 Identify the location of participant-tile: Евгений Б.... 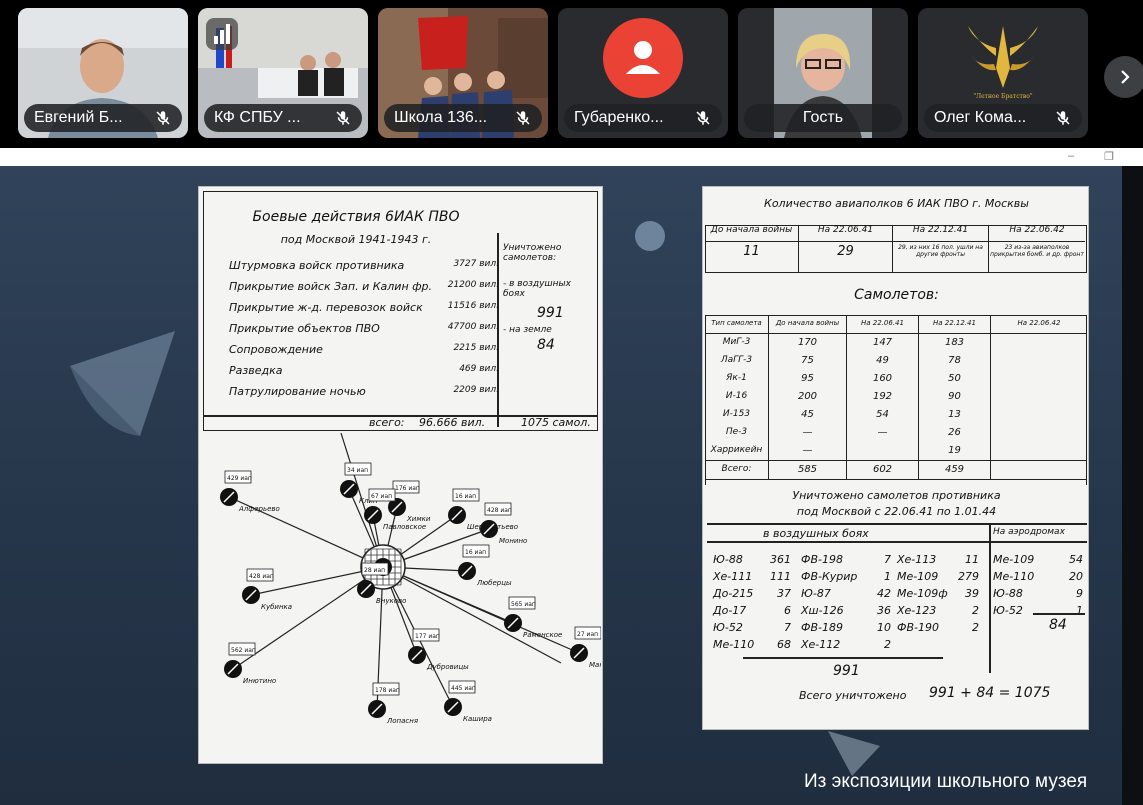
(103, 73).